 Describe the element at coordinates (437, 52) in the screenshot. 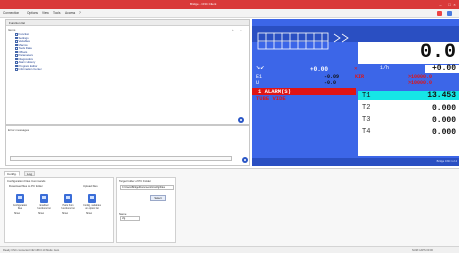

I see `main-readout: 0.0` at that location.